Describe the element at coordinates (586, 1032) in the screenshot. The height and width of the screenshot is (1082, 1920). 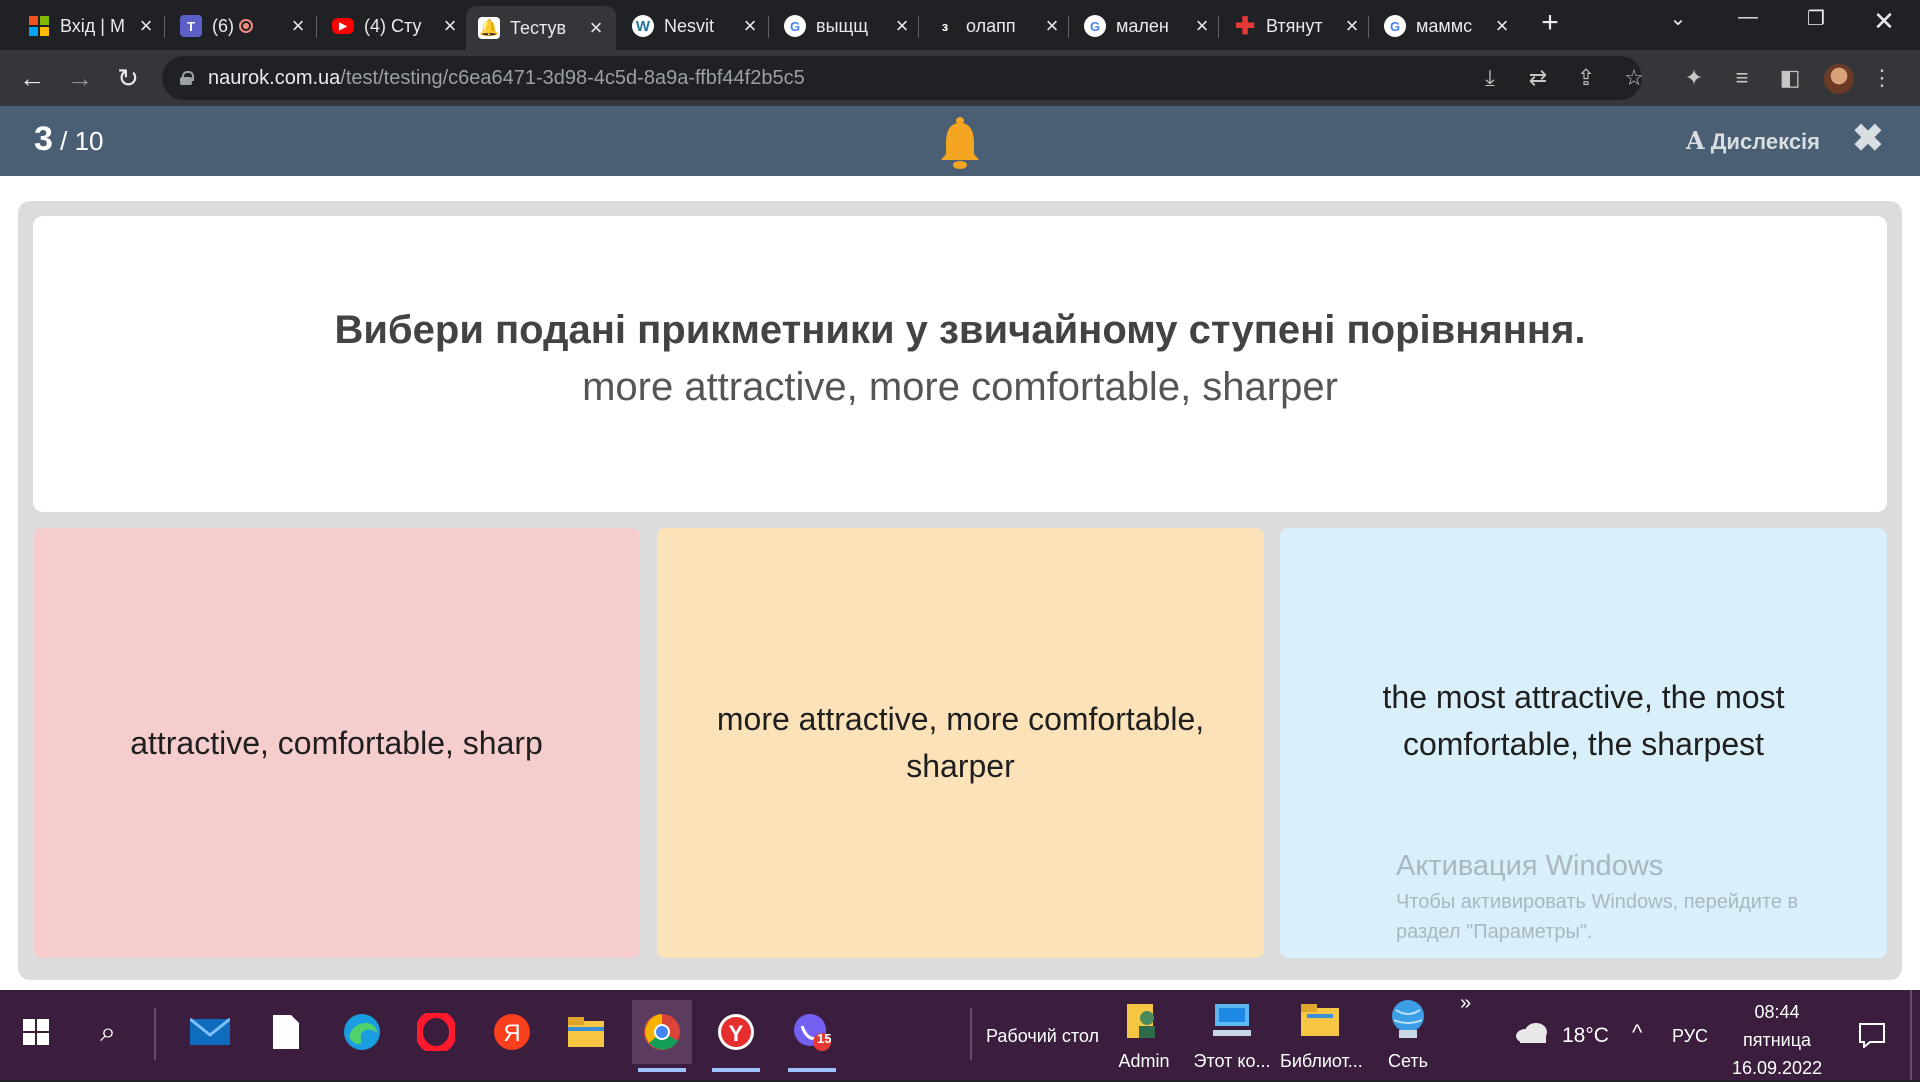
I see `file-explorer-icon` at that location.